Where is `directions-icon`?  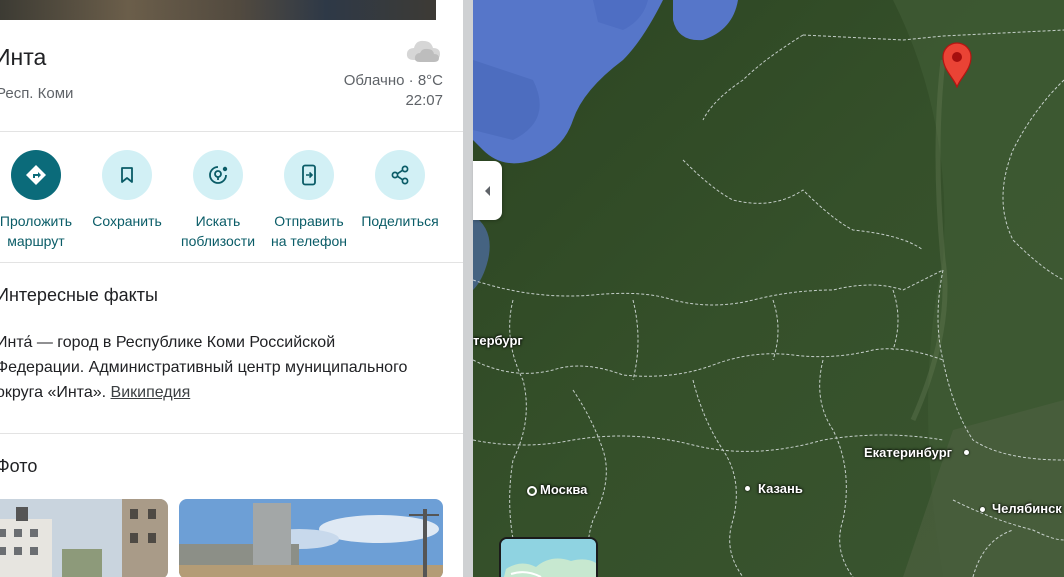 directions-icon is located at coordinates (36, 175).